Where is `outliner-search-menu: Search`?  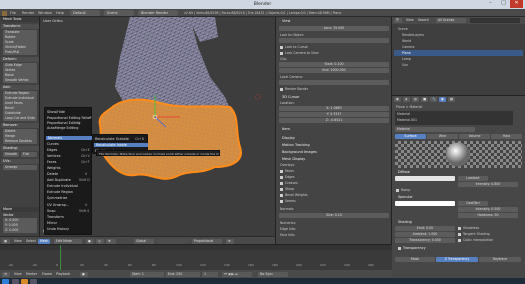 outliner-search-menu: Search is located at coordinates (423, 20).